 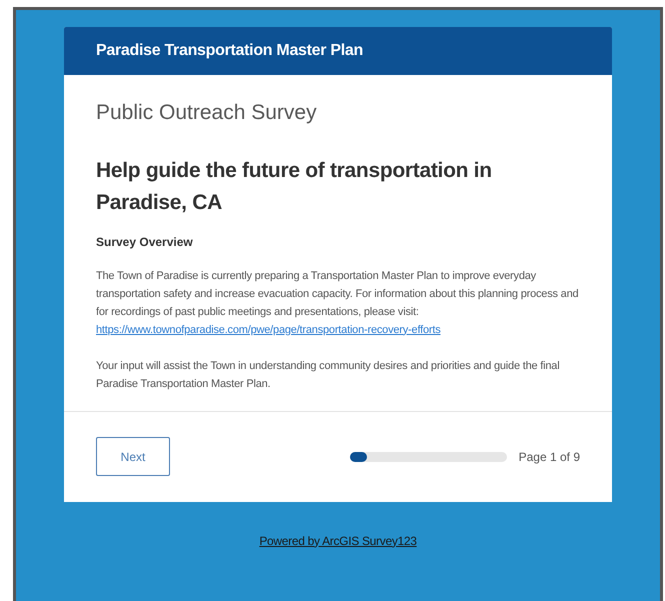 What do you see at coordinates (268, 330) in the screenshot?
I see `info-link: https://www.townofparadise.com/pwe/page/transportation-recovery-efforts` at bounding box center [268, 330].